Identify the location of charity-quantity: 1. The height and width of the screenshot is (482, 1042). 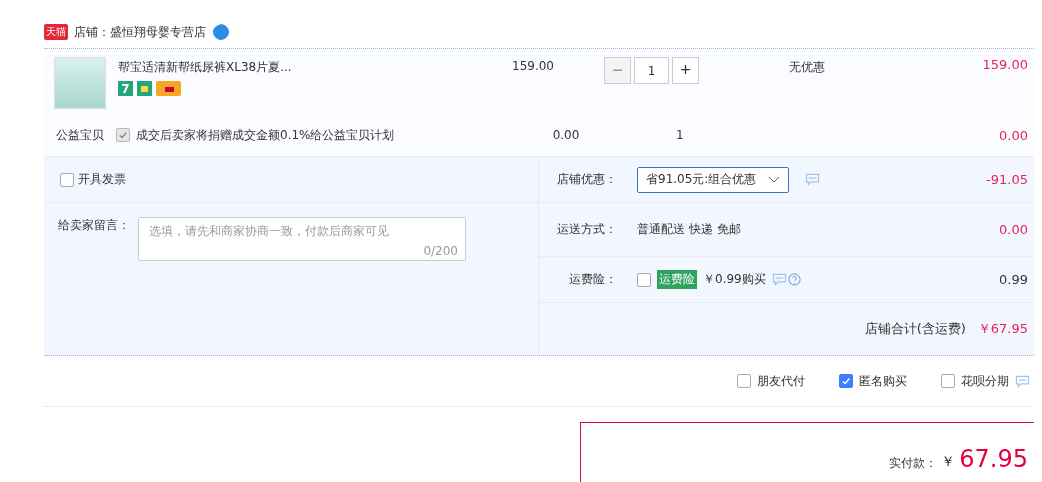
(680, 135).